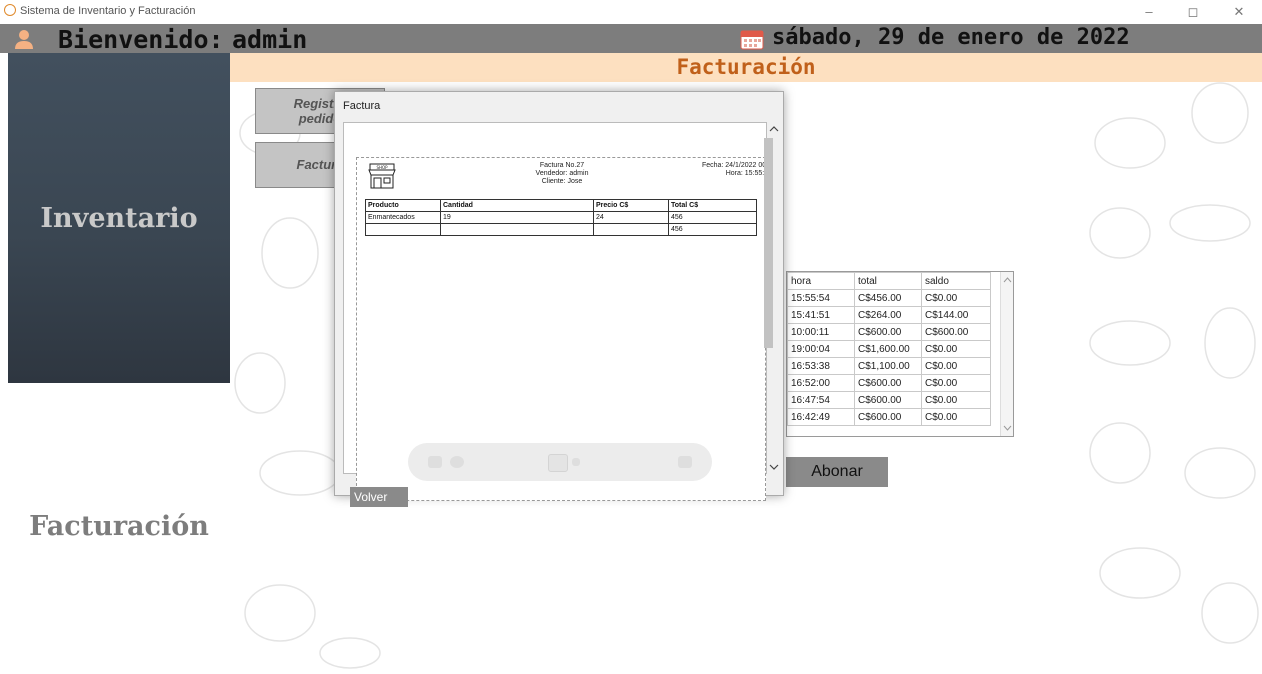  I want to click on welcome-label: Bienvenido:, so click(141, 39).